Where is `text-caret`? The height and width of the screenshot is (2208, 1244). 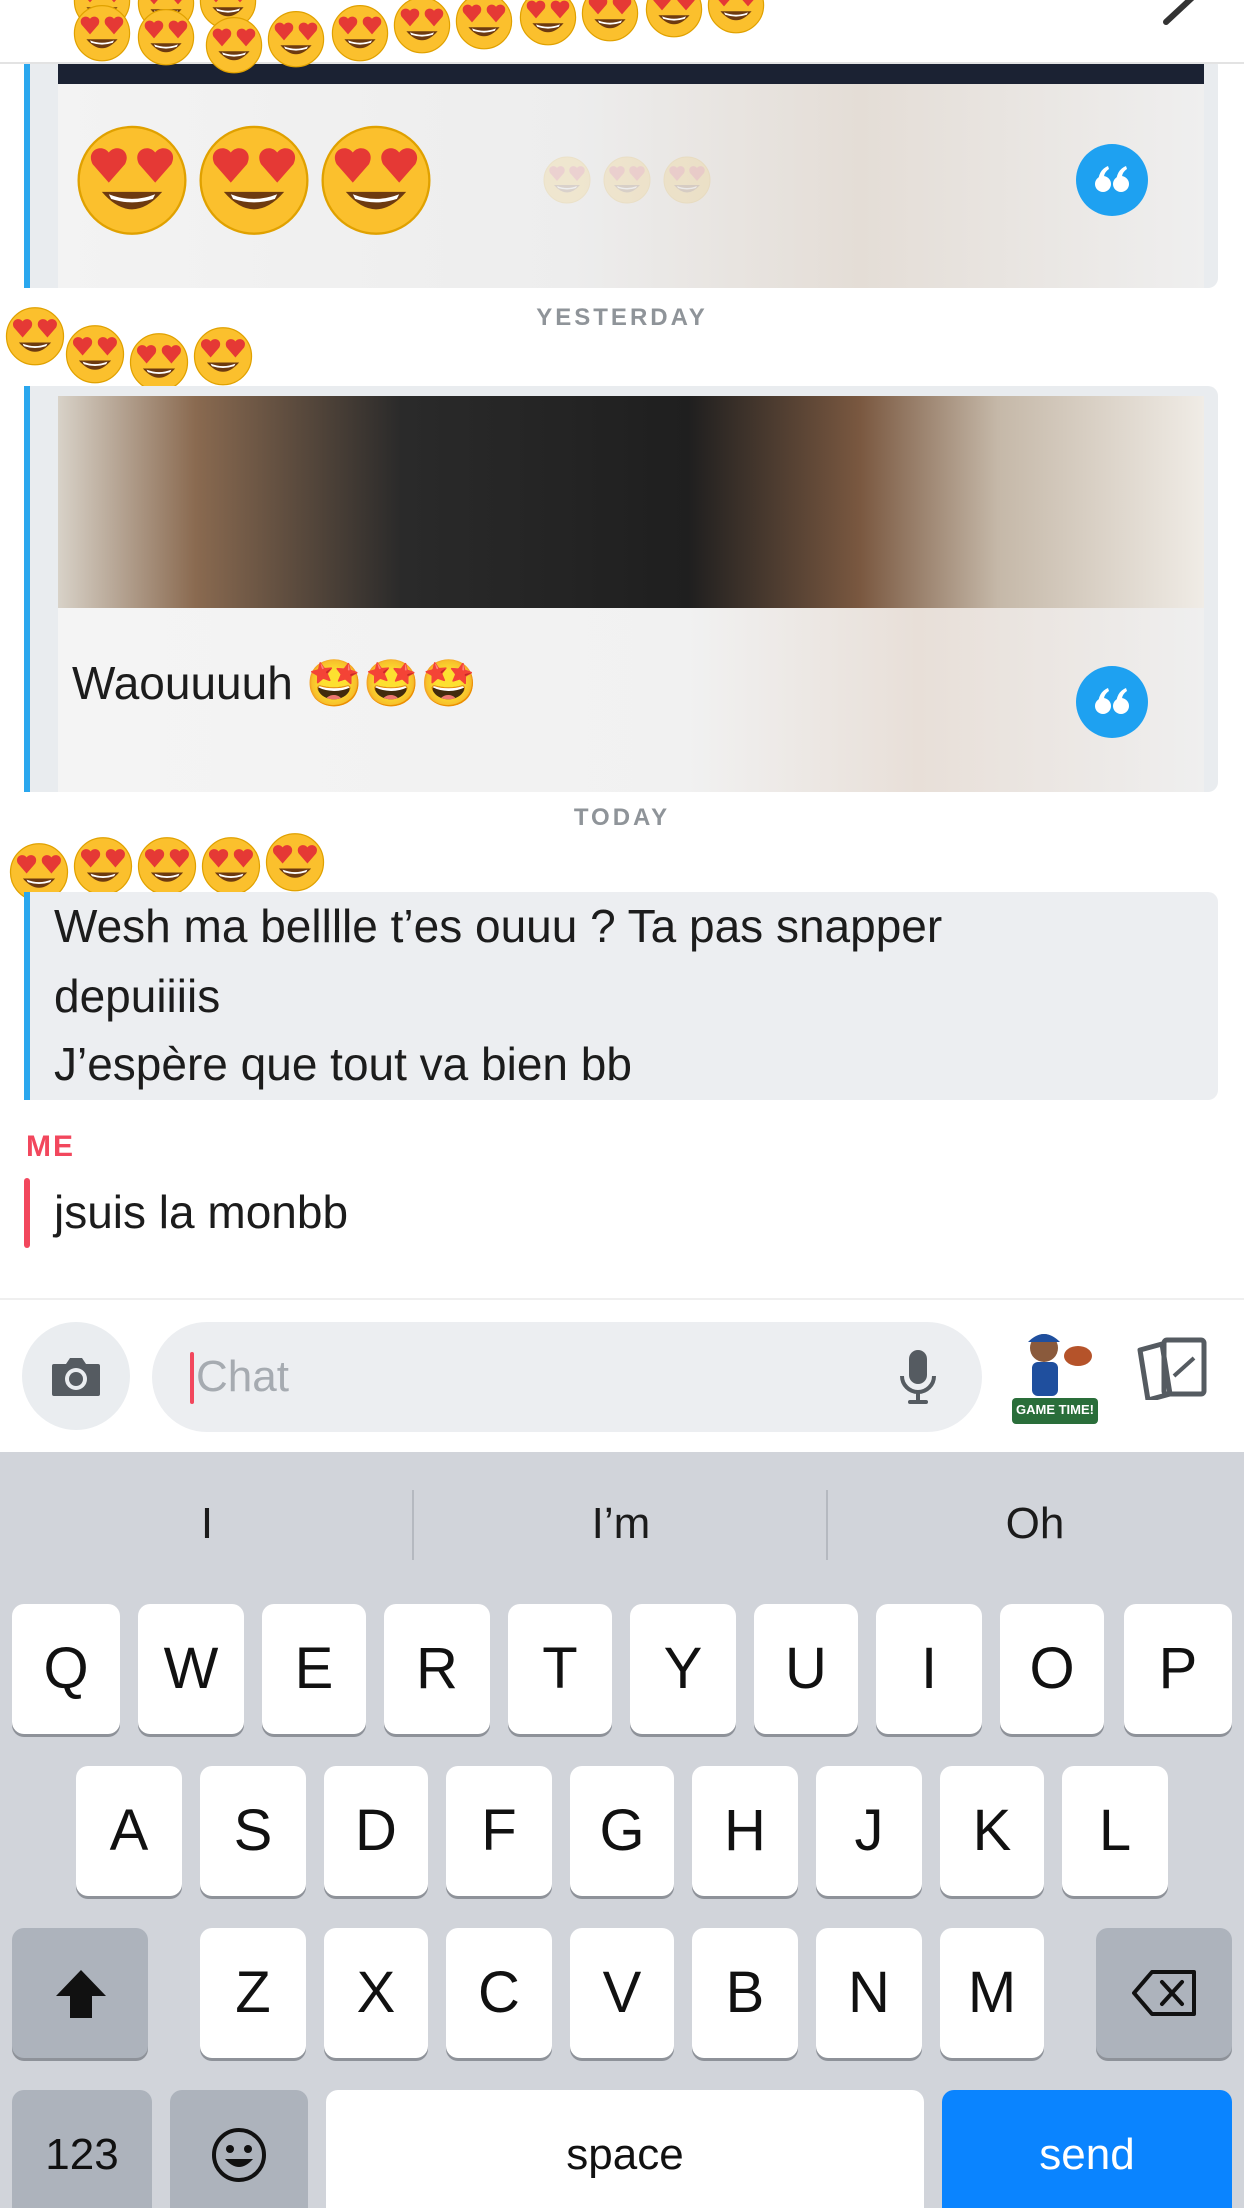 text-caret is located at coordinates (192, 1378).